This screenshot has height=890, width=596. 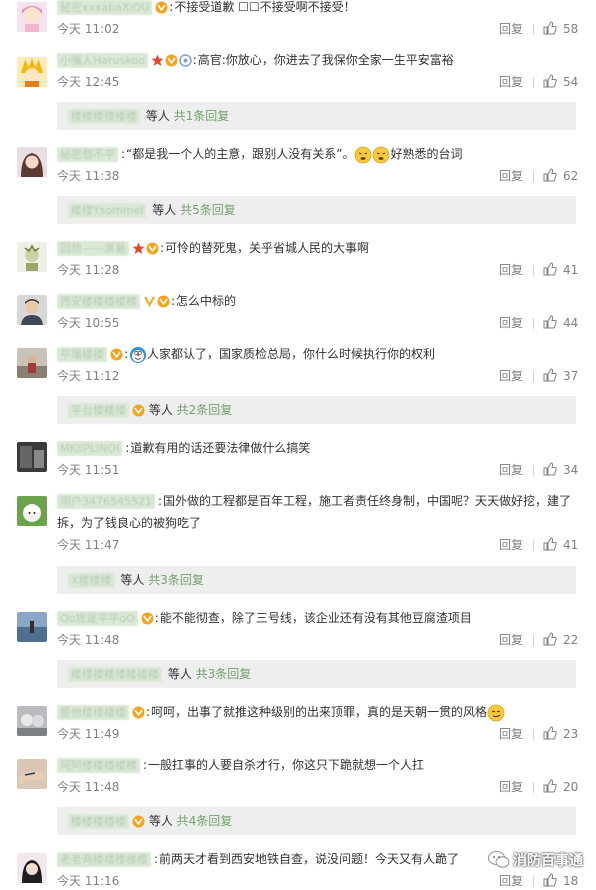 What do you see at coordinates (88, 881) in the screenshot?
I see `comment-time: 今天 11:16` at bounding box center [88, 881].